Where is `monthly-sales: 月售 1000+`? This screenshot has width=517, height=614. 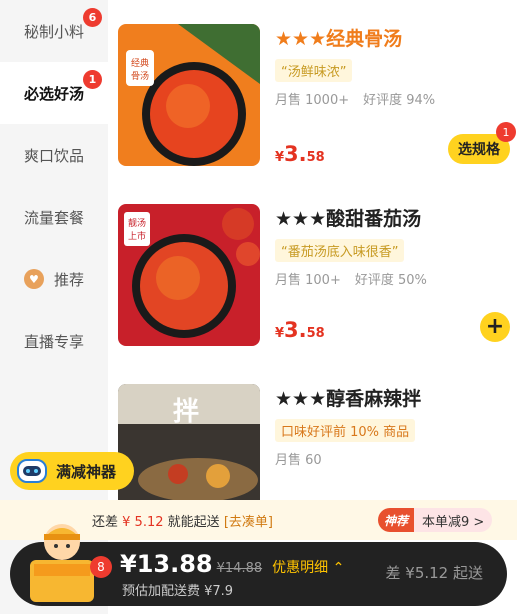
monthly-sales: 月售 1000+ is located at coordinates (312, 100).